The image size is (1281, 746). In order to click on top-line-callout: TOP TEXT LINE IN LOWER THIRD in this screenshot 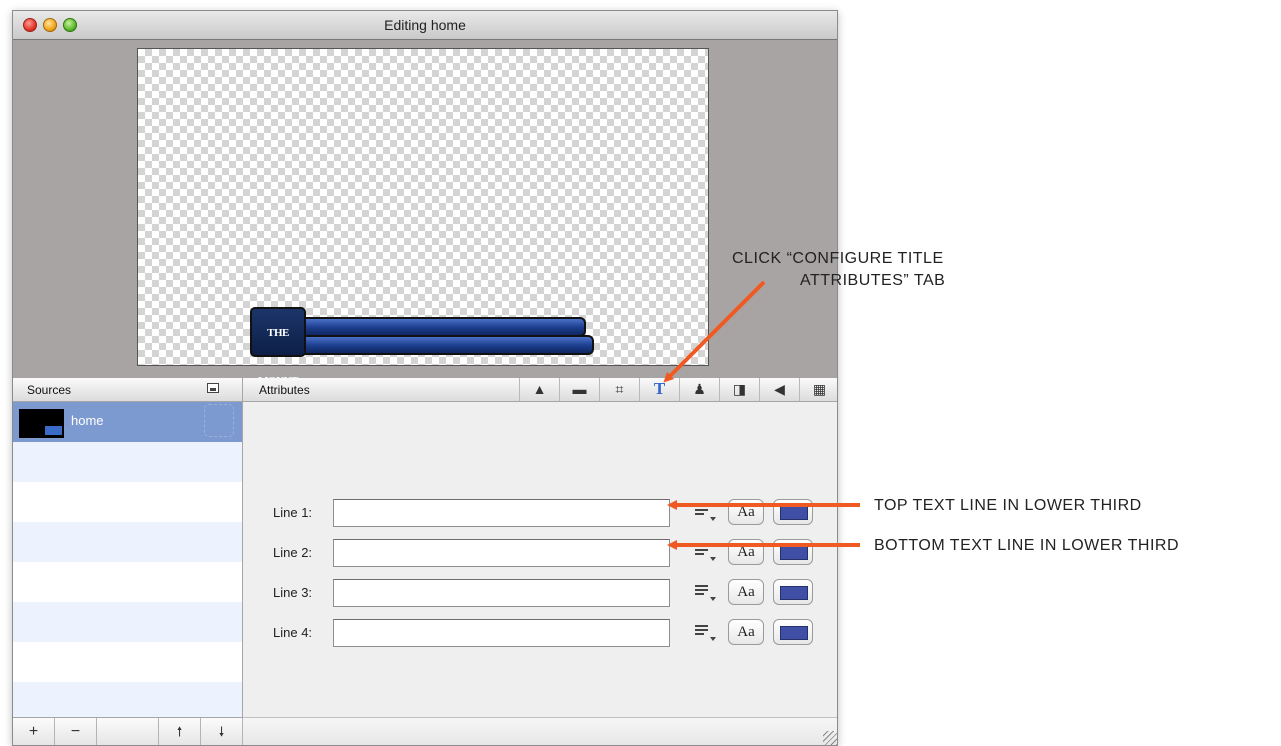, I will do `click(1008, 505)`.